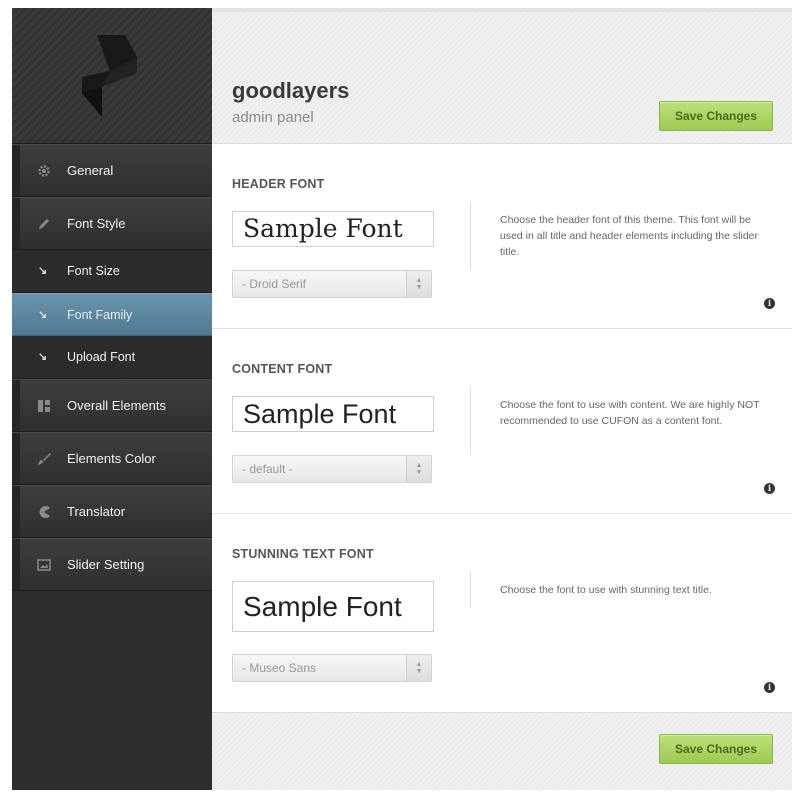  What do you see at coordinates (291, 90) in the screenshot?
I see `brand-title: goodlayers` at bounding box center [291, 90].